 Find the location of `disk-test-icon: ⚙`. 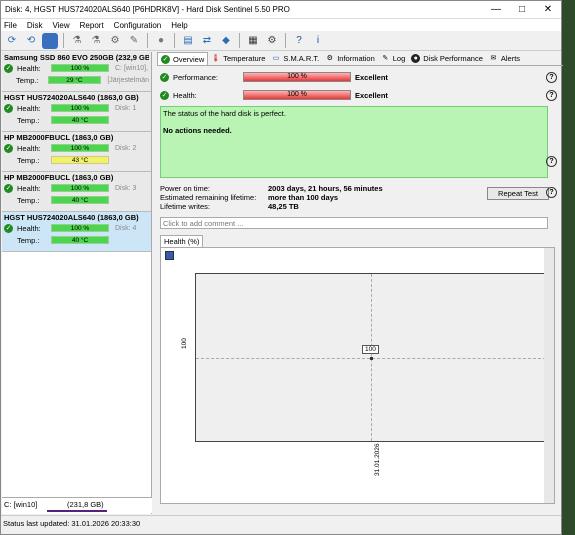

disk-test-icon: ⚙ is located at coordinates (115, 41).